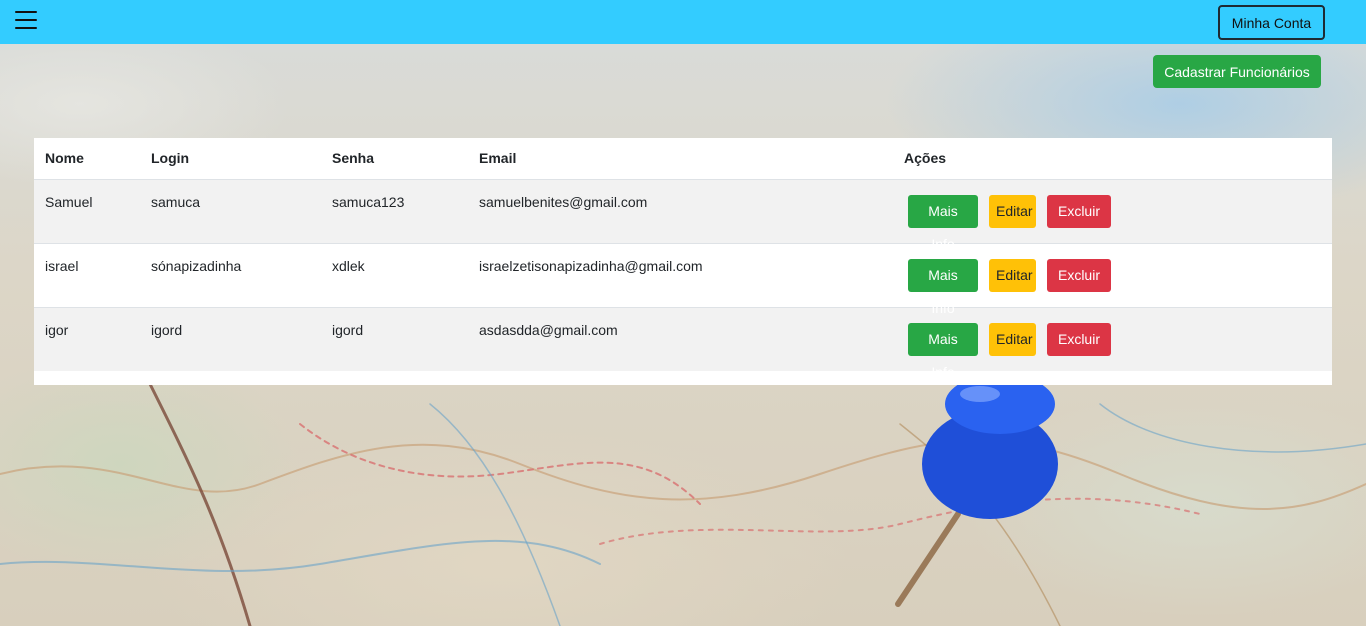  I want to click on column-header-login: Login, so click(230, 159).